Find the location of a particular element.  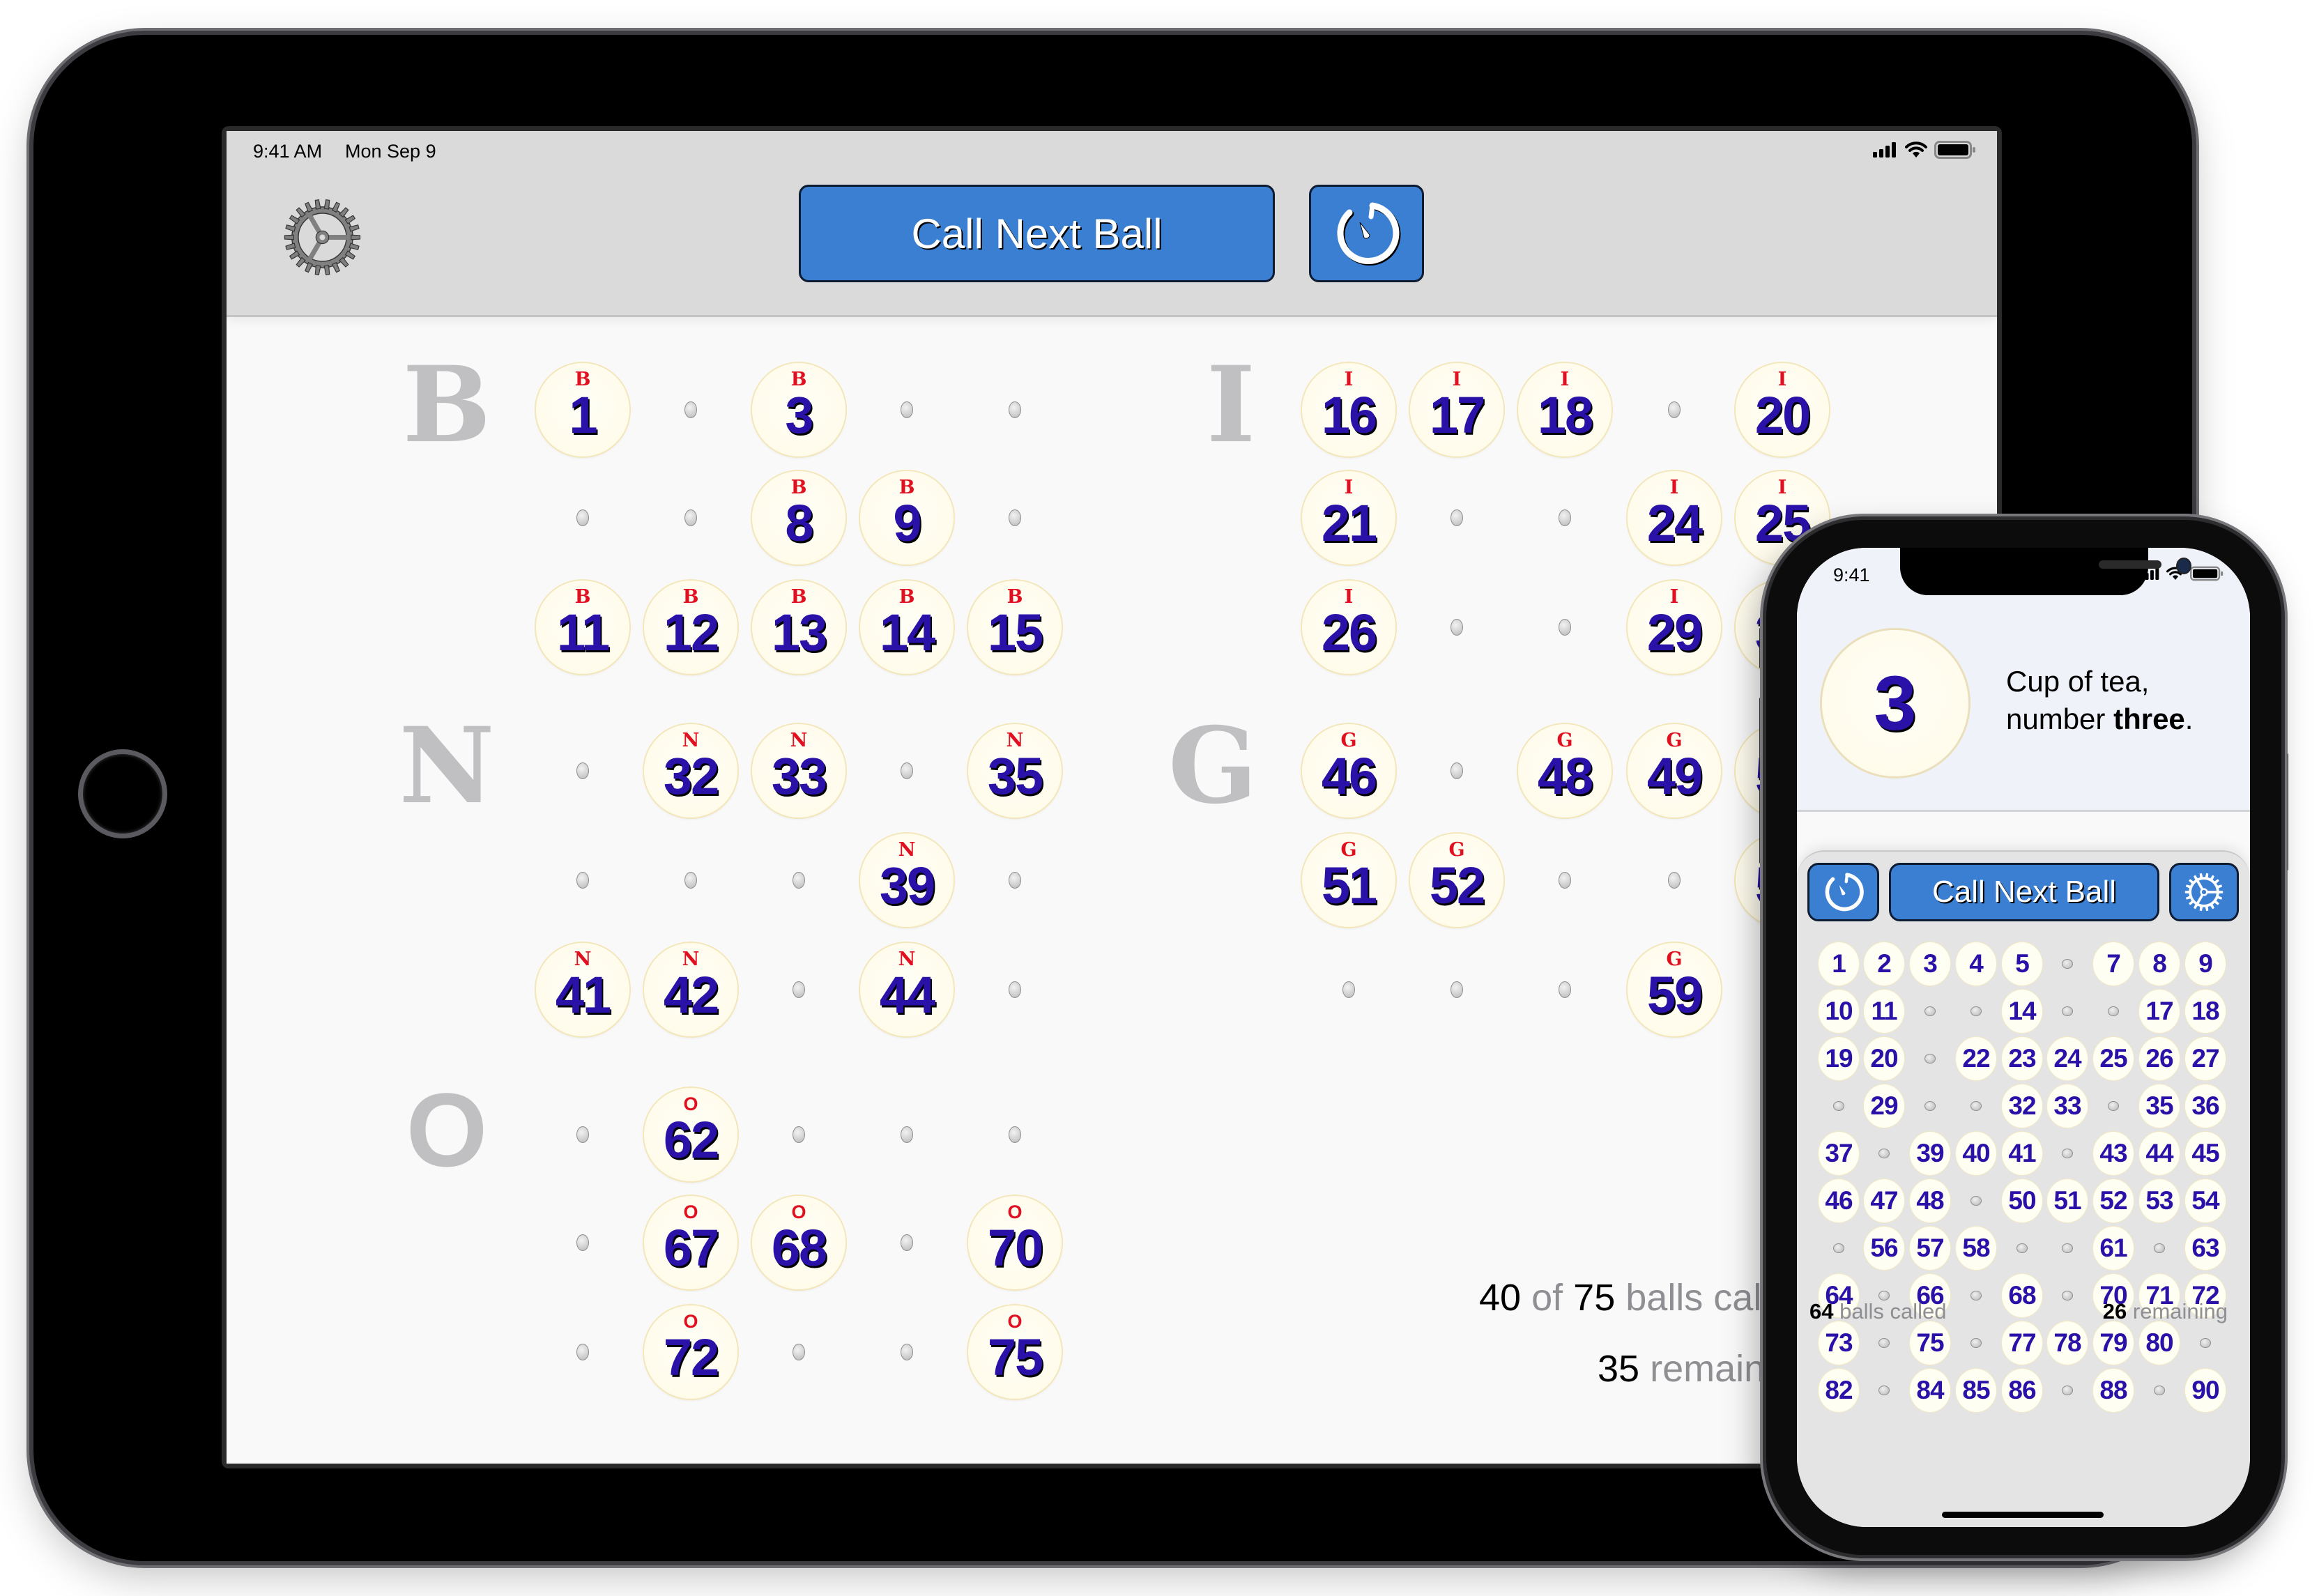

called-ball: N 42 is located at coordinates (690, 989).